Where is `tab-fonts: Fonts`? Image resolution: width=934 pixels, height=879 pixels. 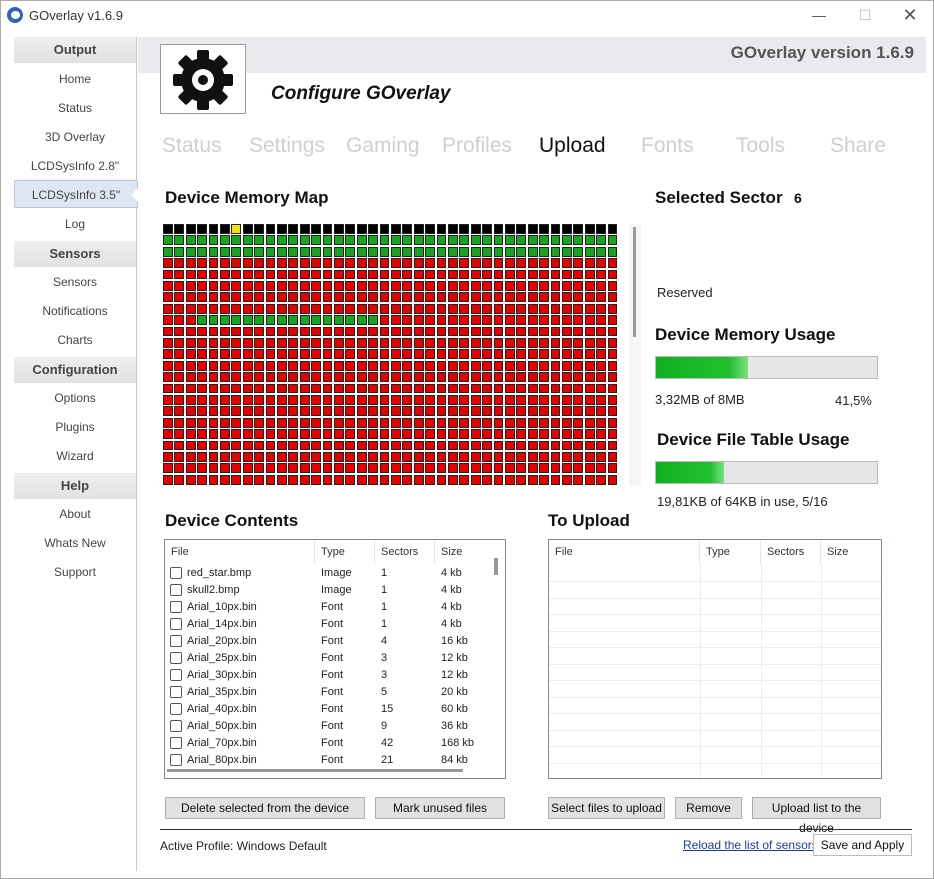
tab-fonts: Fonts is located at coordinates (667, 146).